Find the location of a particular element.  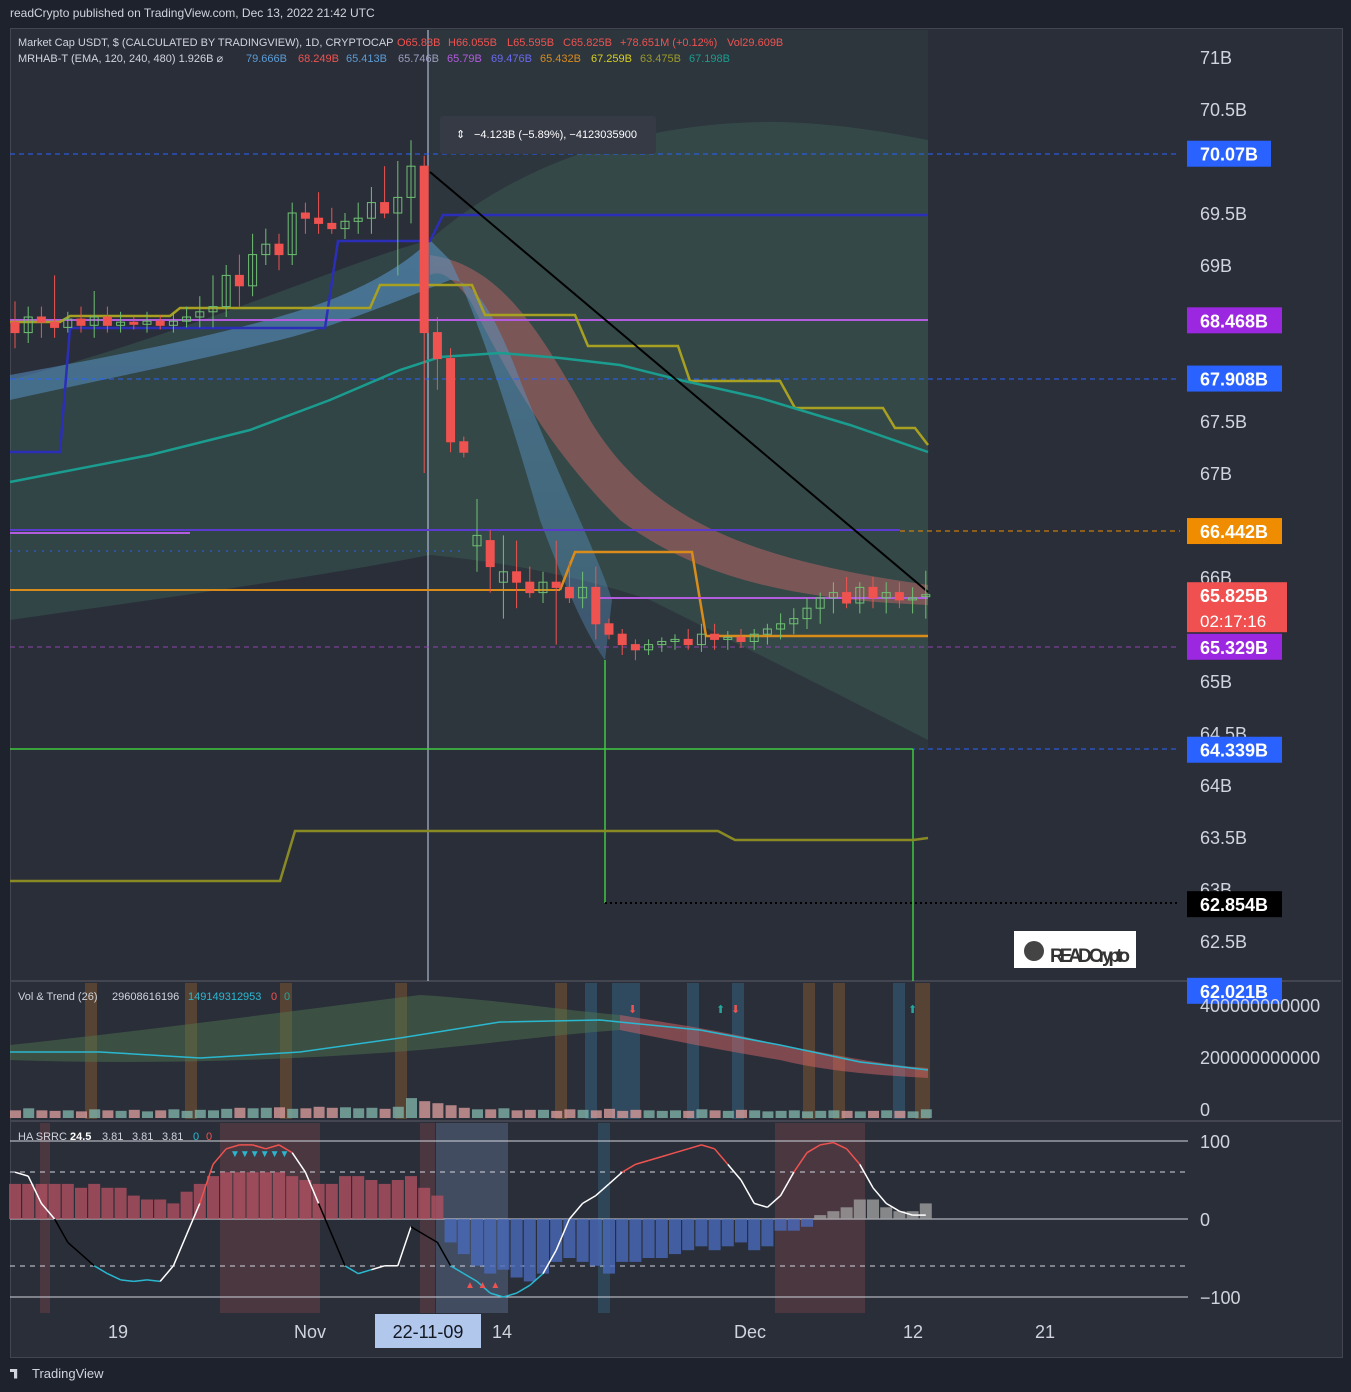

legend-open: O65.83B is located at coordinates (418, 43).